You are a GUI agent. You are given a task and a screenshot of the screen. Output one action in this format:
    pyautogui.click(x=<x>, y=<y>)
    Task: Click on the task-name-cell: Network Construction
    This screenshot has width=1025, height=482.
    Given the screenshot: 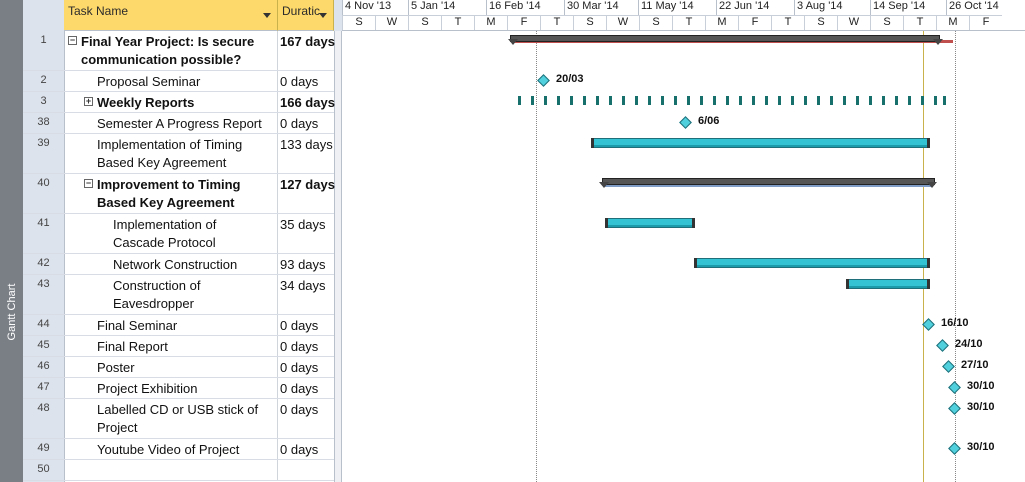 What is the action you would take?
    pyautogui.click(x=171, y=264)
    